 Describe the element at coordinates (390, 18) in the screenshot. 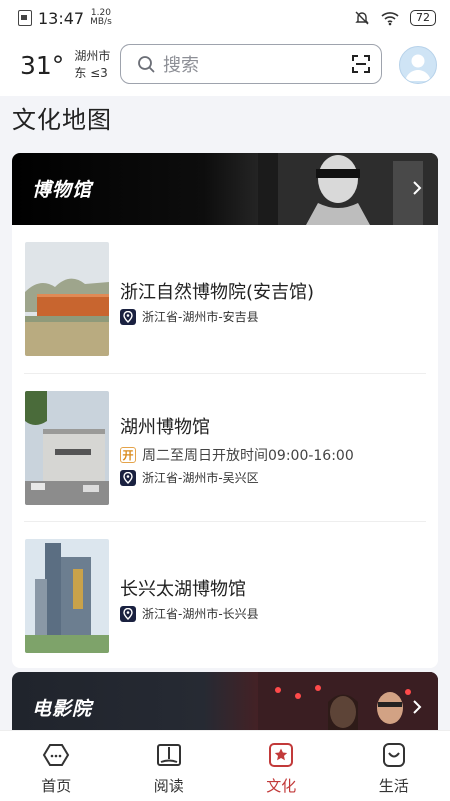

I see `wifi-icon` at that location.